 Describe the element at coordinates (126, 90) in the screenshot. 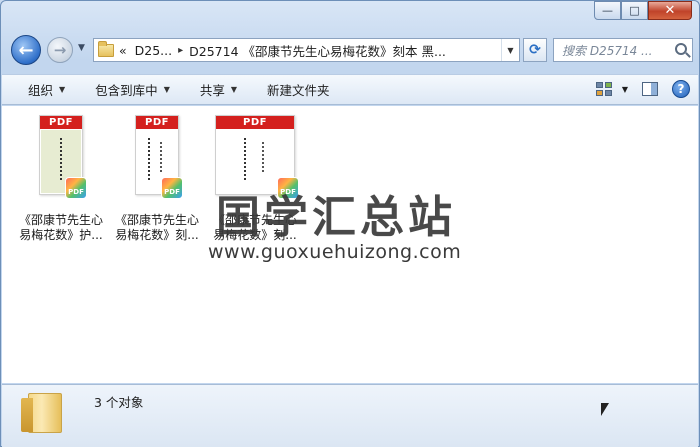

I see `include-in-library-label: 包含到库中` at that location.